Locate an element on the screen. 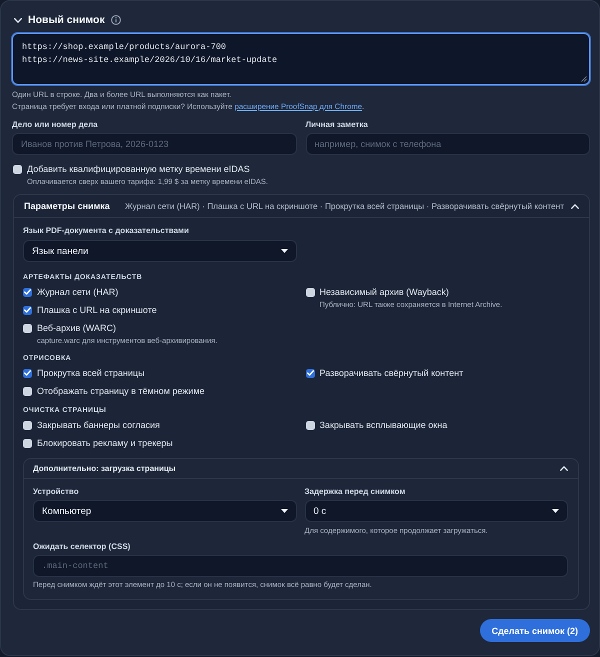 The height and width of the screenshot is (657, 600). selector-input-field: .main-content is located at coordinates (300, 566).